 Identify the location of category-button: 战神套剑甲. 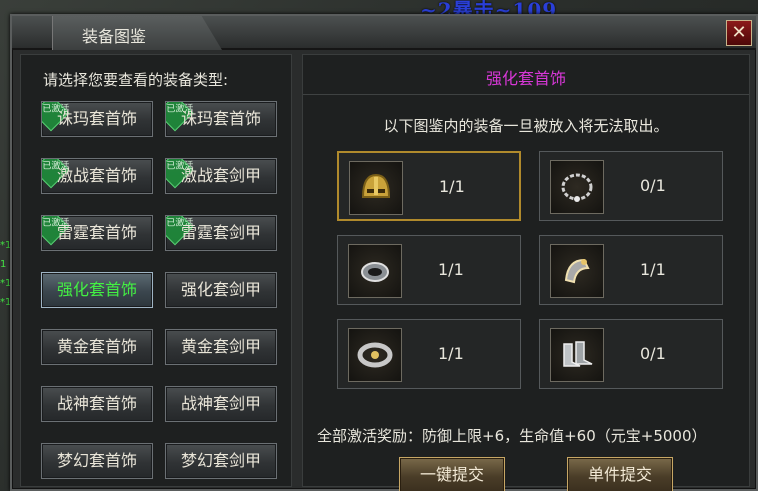
(221, 404).